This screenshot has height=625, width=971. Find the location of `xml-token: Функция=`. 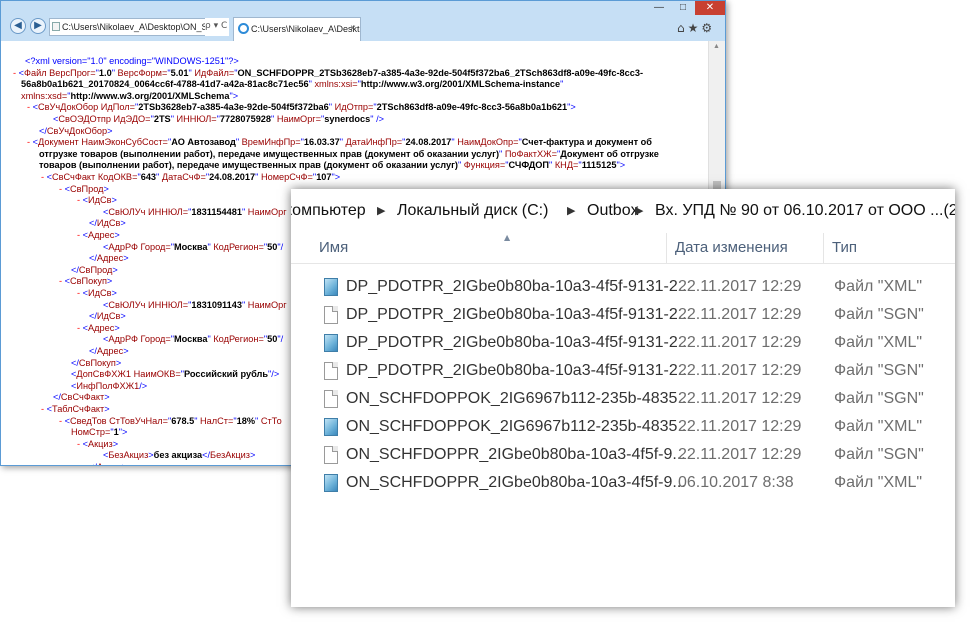

xml-token: Функция= is located at coordinates (483, 165).